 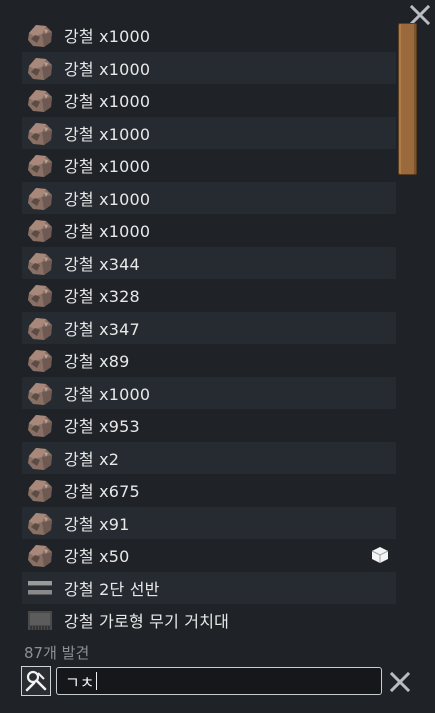 What do you see at coordinates (380, 555) in the screenshot?
I see `cube-icon` at bounding box center [380, 555].